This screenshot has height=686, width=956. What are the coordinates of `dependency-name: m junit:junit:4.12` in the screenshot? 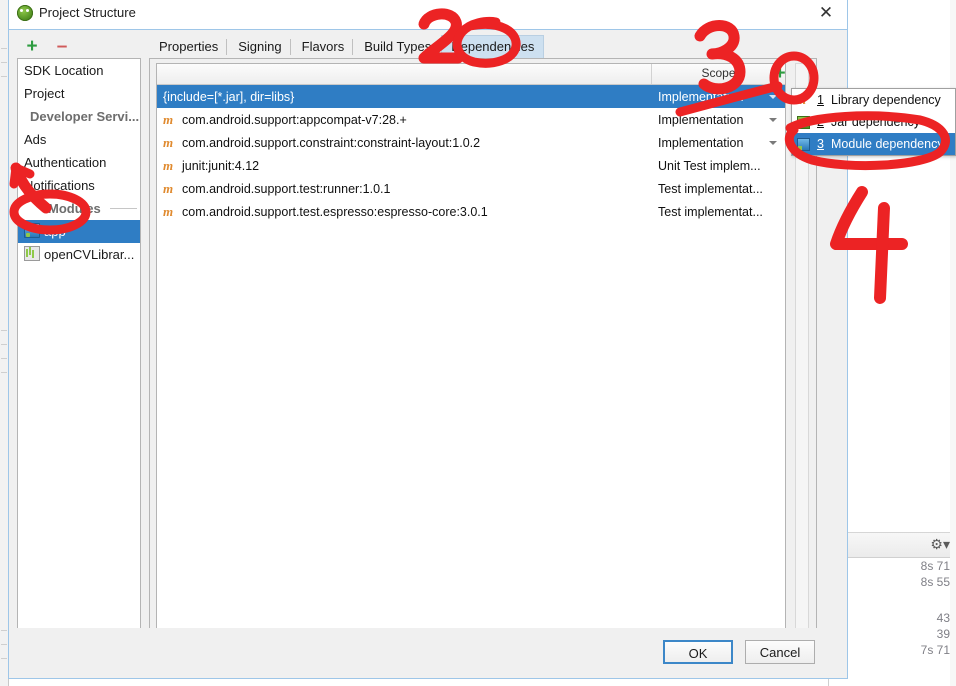 It's located at (404, 166).